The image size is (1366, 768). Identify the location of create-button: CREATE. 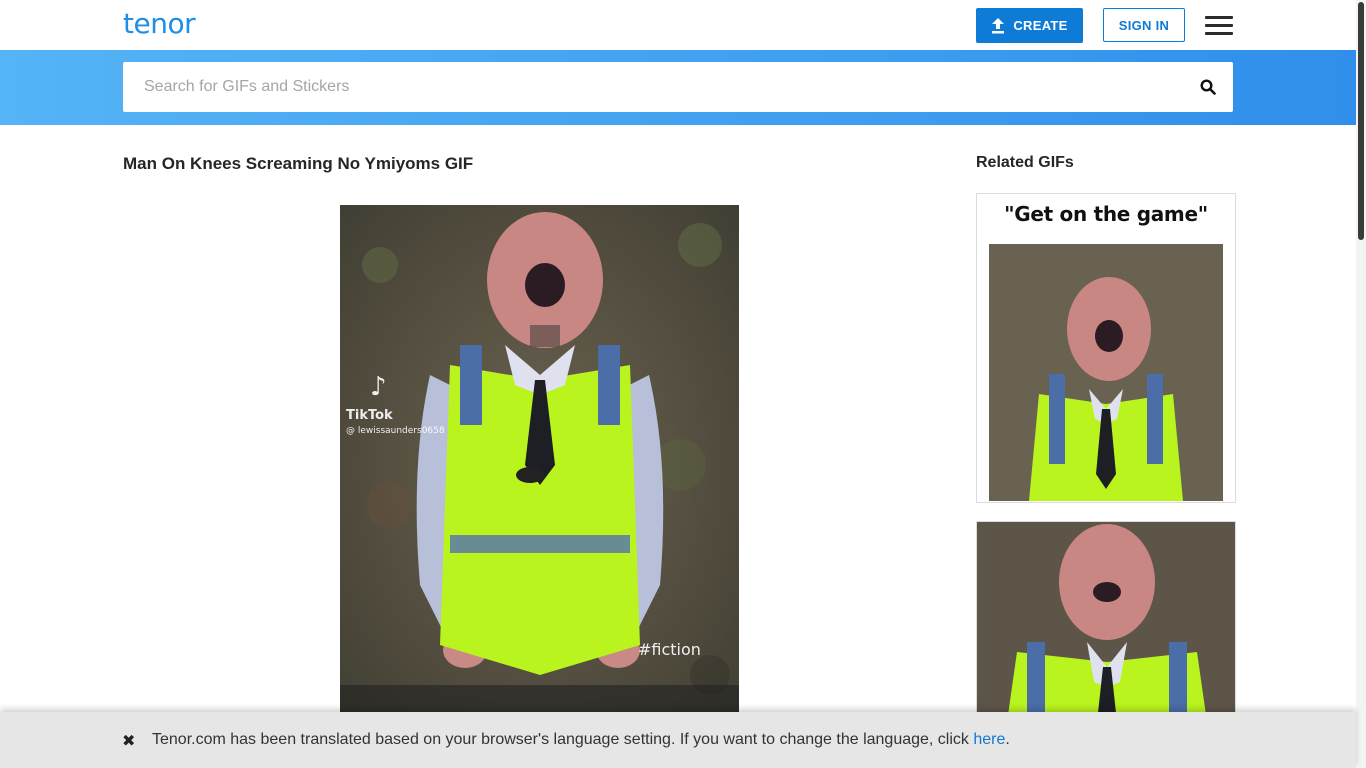
(1029, 25).